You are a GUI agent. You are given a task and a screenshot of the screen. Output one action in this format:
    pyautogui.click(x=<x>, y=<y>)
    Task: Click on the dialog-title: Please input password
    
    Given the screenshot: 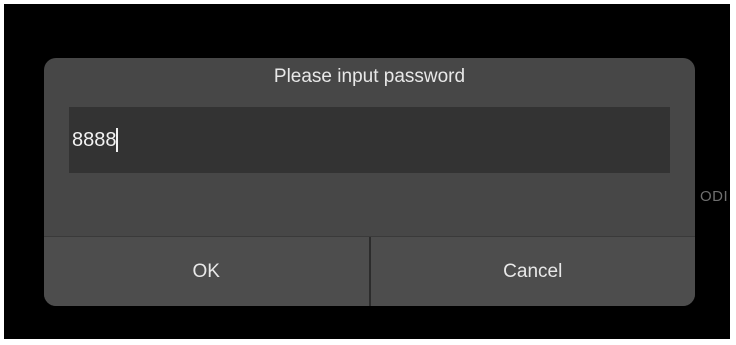 What is the action you would take?
    pyautogui.click(x=369, y=76)
    